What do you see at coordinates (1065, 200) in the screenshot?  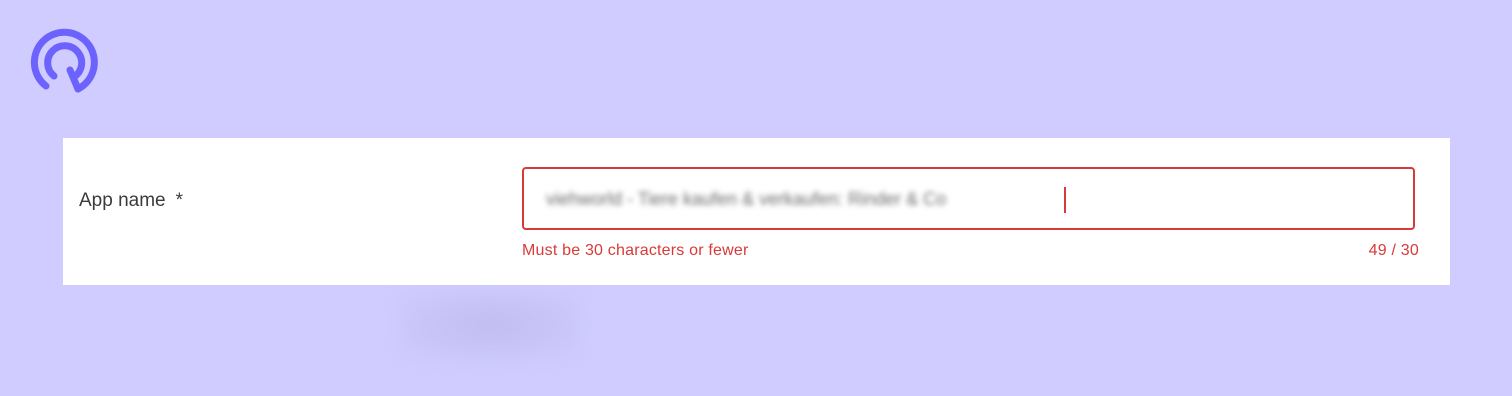 I see `text-caret` at bounding box center [1065, 200].